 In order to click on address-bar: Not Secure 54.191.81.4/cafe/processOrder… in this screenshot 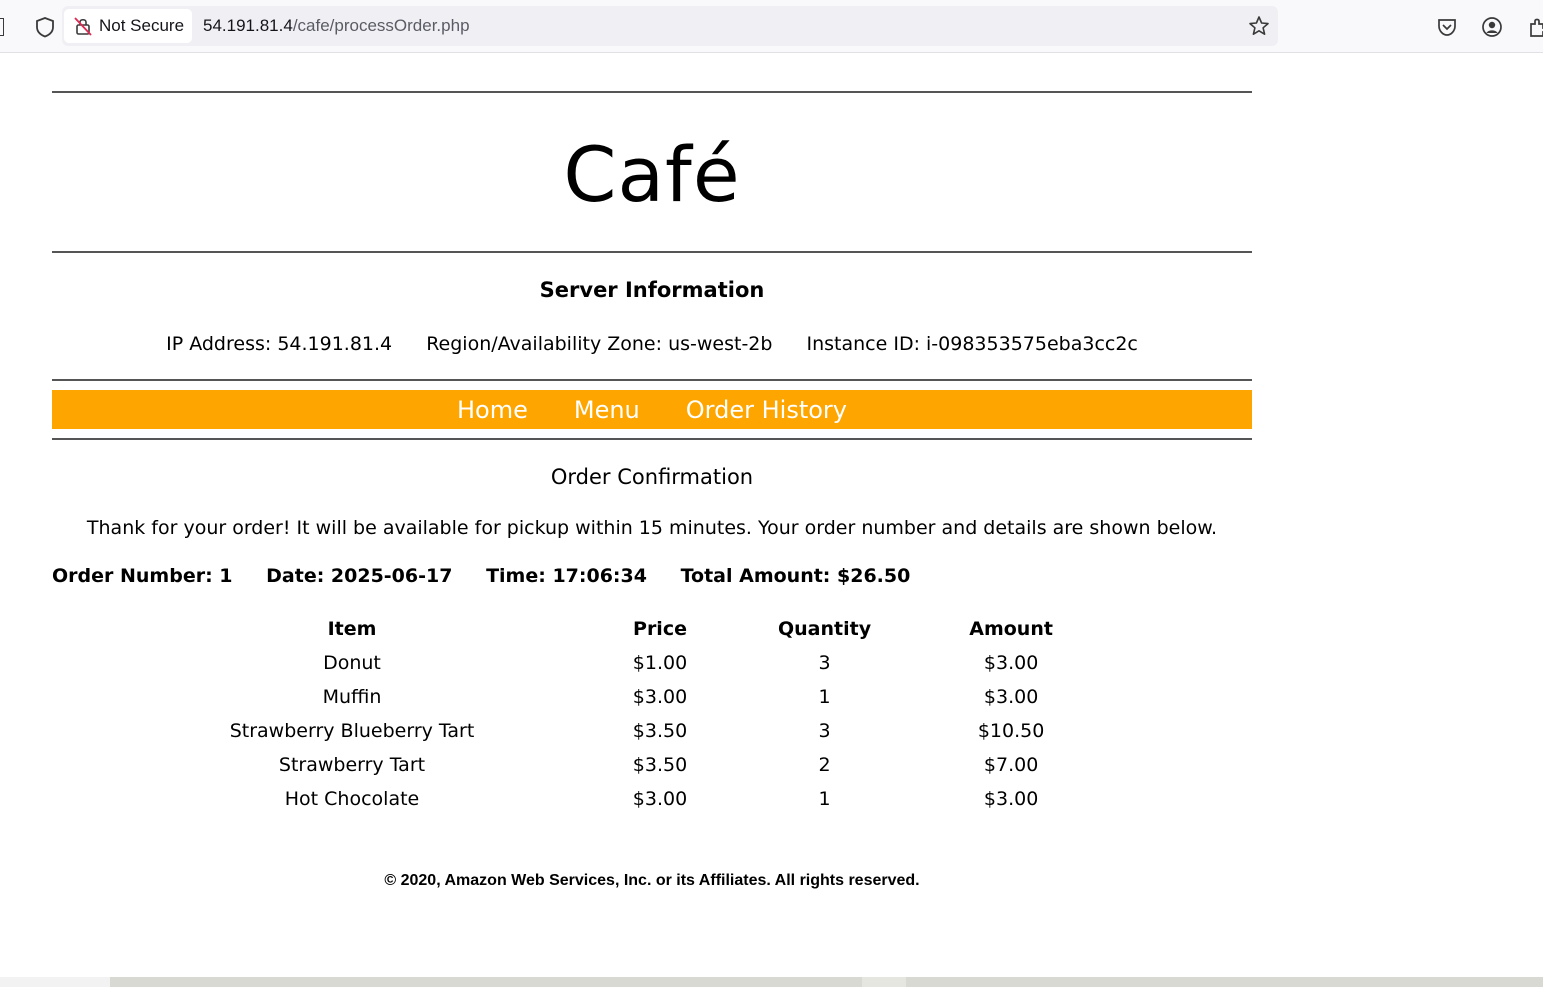, I will do `click(670, 26)`.